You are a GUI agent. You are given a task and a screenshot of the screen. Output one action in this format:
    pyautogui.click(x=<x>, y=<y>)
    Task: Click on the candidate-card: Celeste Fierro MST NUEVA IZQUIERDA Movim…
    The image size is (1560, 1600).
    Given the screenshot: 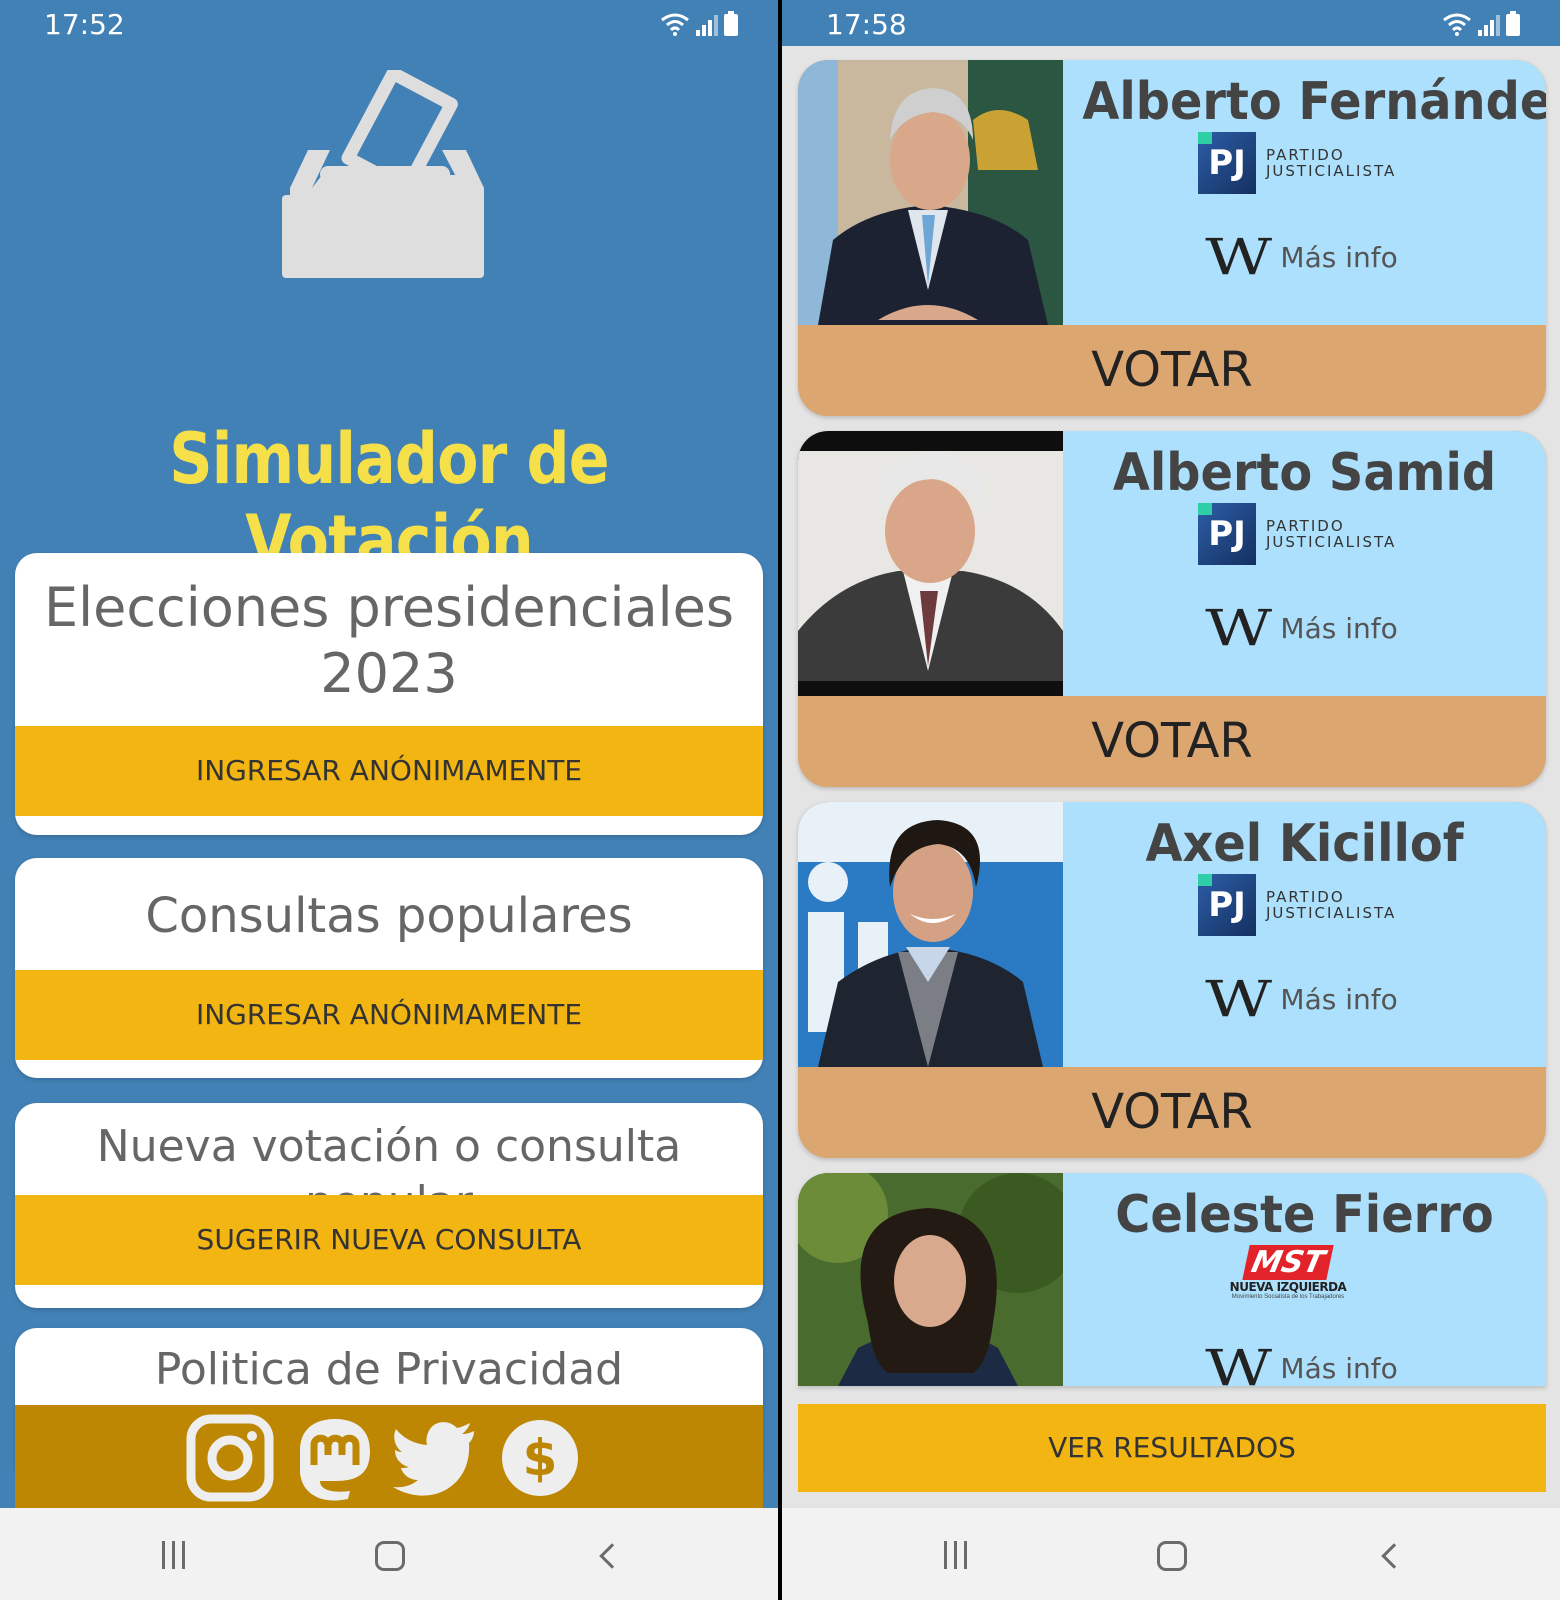 What is the action you would take?
    pyautogui.click(x=1172, y=1279)
    